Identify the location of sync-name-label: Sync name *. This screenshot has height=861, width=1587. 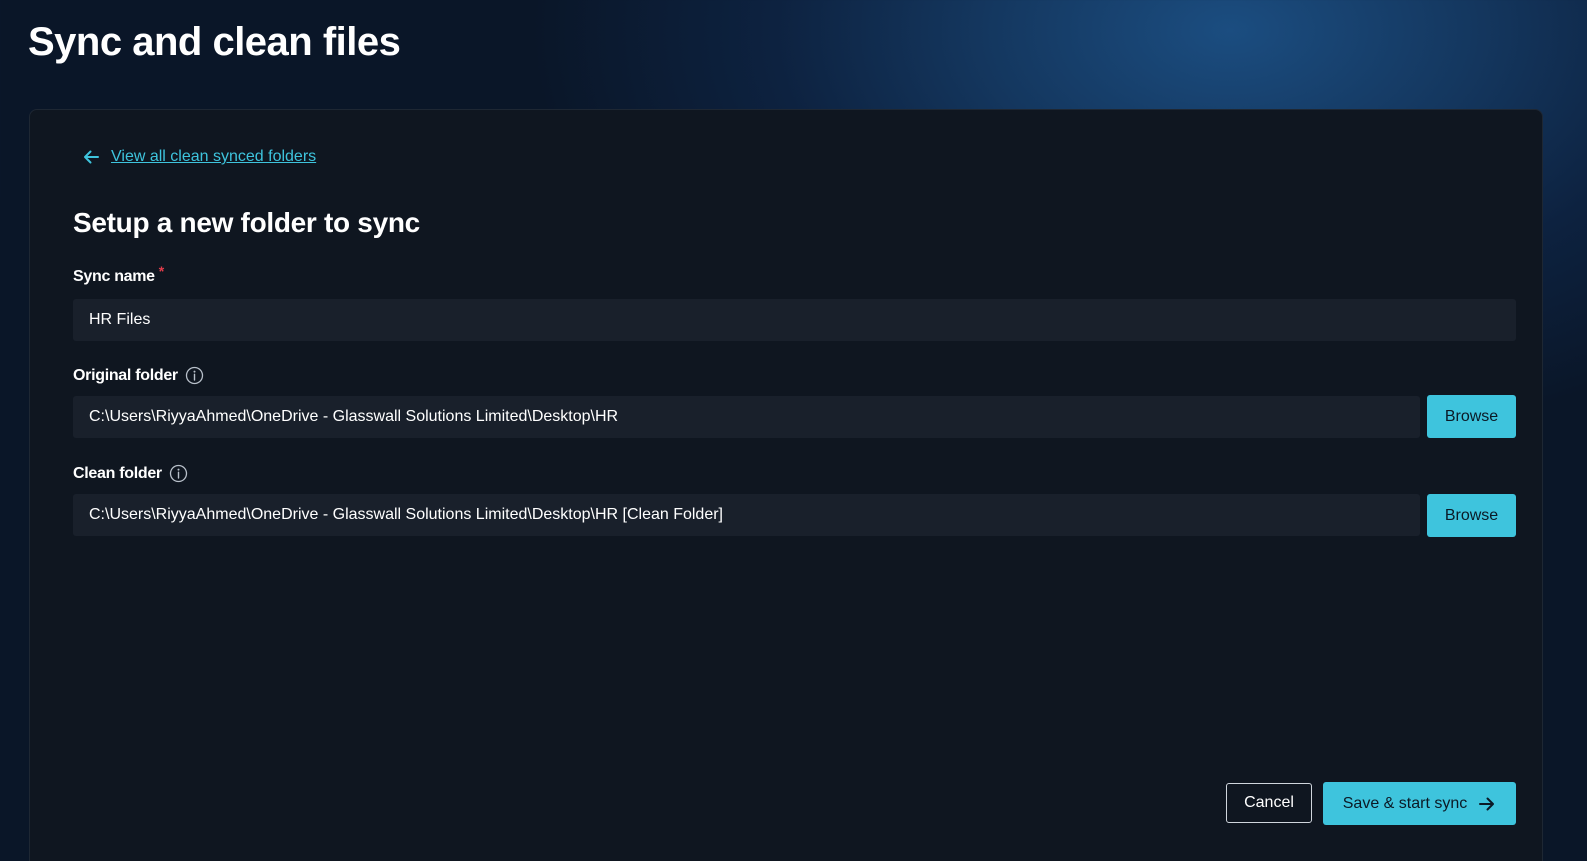
(118, 274).